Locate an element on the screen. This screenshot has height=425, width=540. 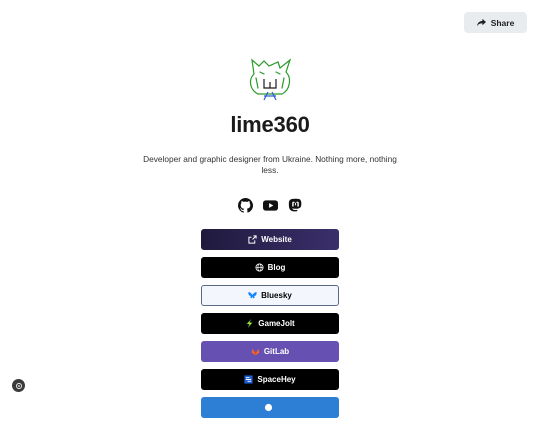
link-label: GitLab is located at coordinates (276, 351).